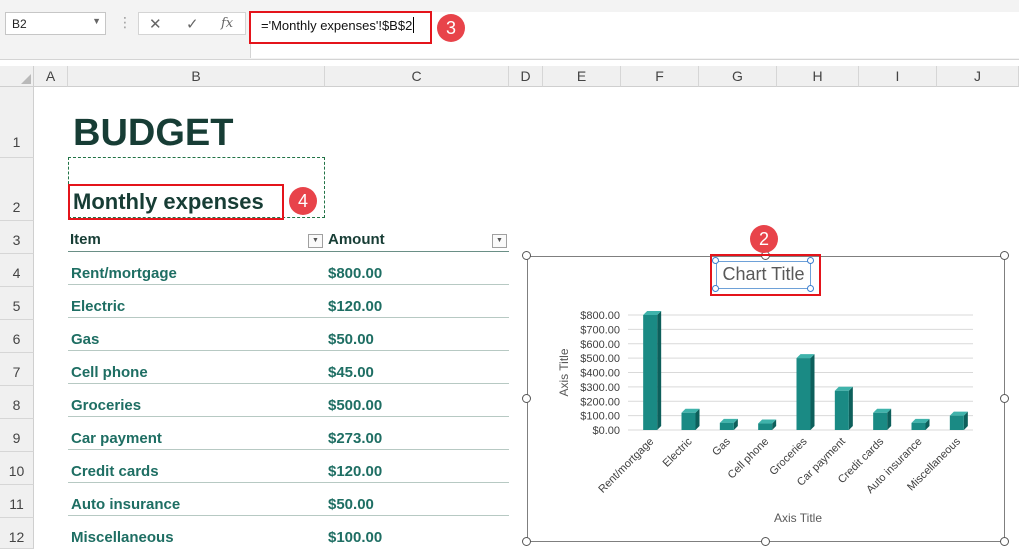 This screenshot has height=556, width=1019. I want to click on y-tick-label: $800.00, so click(600, 316).